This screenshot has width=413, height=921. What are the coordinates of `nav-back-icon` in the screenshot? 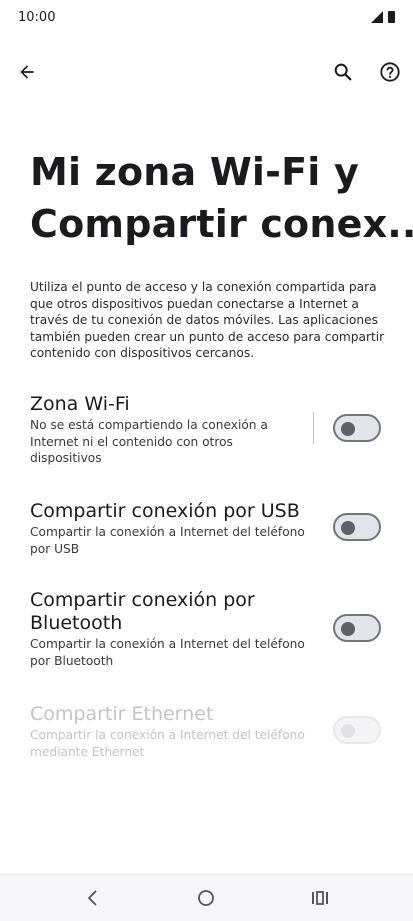 It's located at (92, 898).